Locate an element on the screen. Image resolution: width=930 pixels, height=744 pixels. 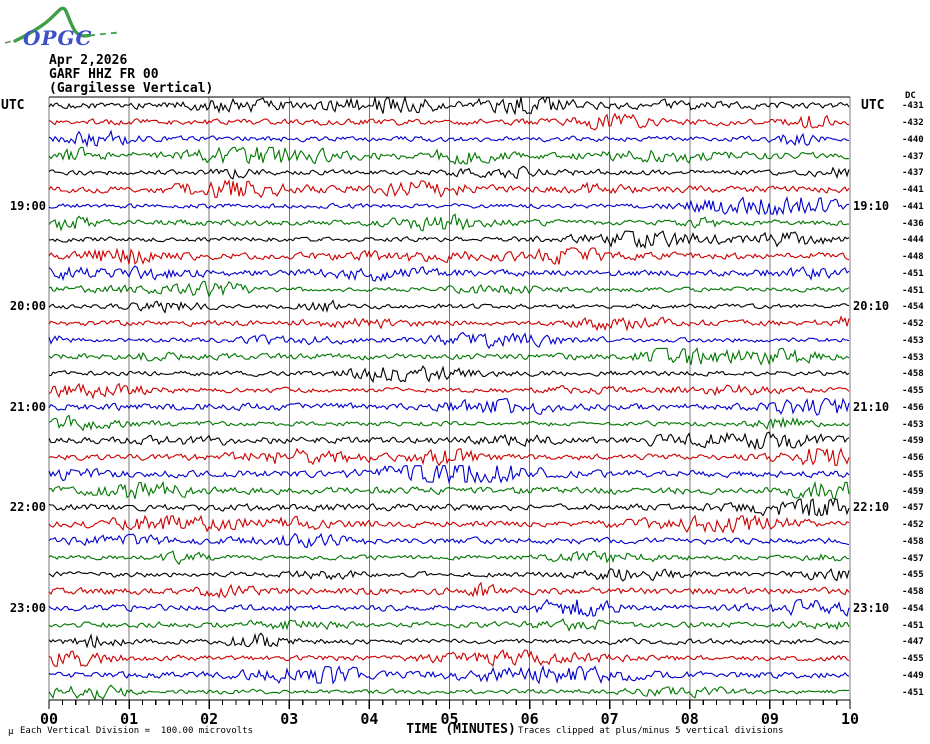
dc-value-row-8: -436 is located at coordinates (913, 223).